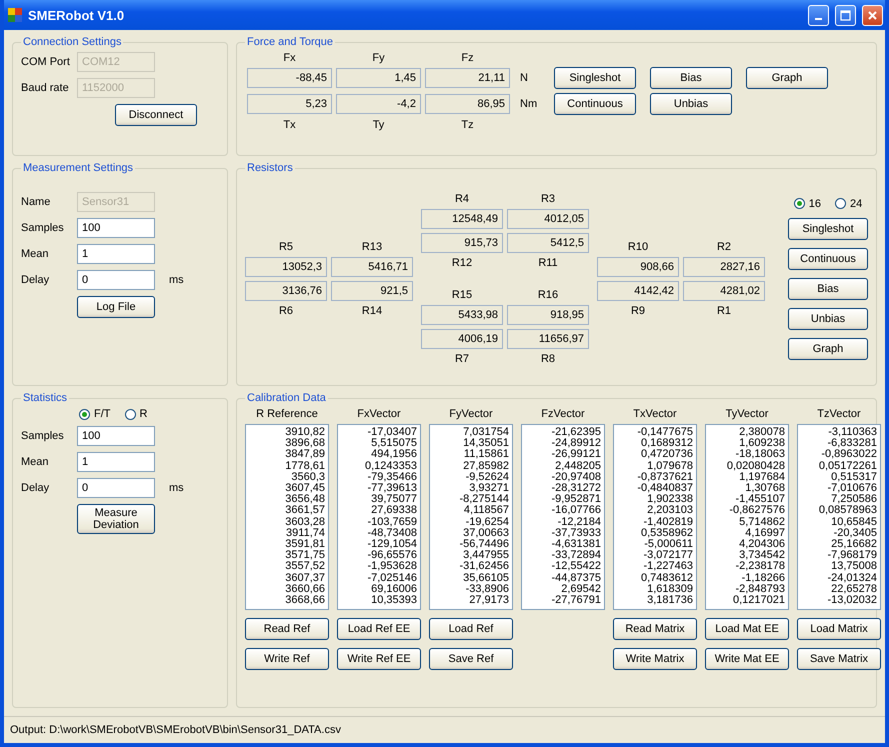 The width and height of the screenshot is (889, 747). I want to click on action-button: Load Mat EE, so click(747, 629).